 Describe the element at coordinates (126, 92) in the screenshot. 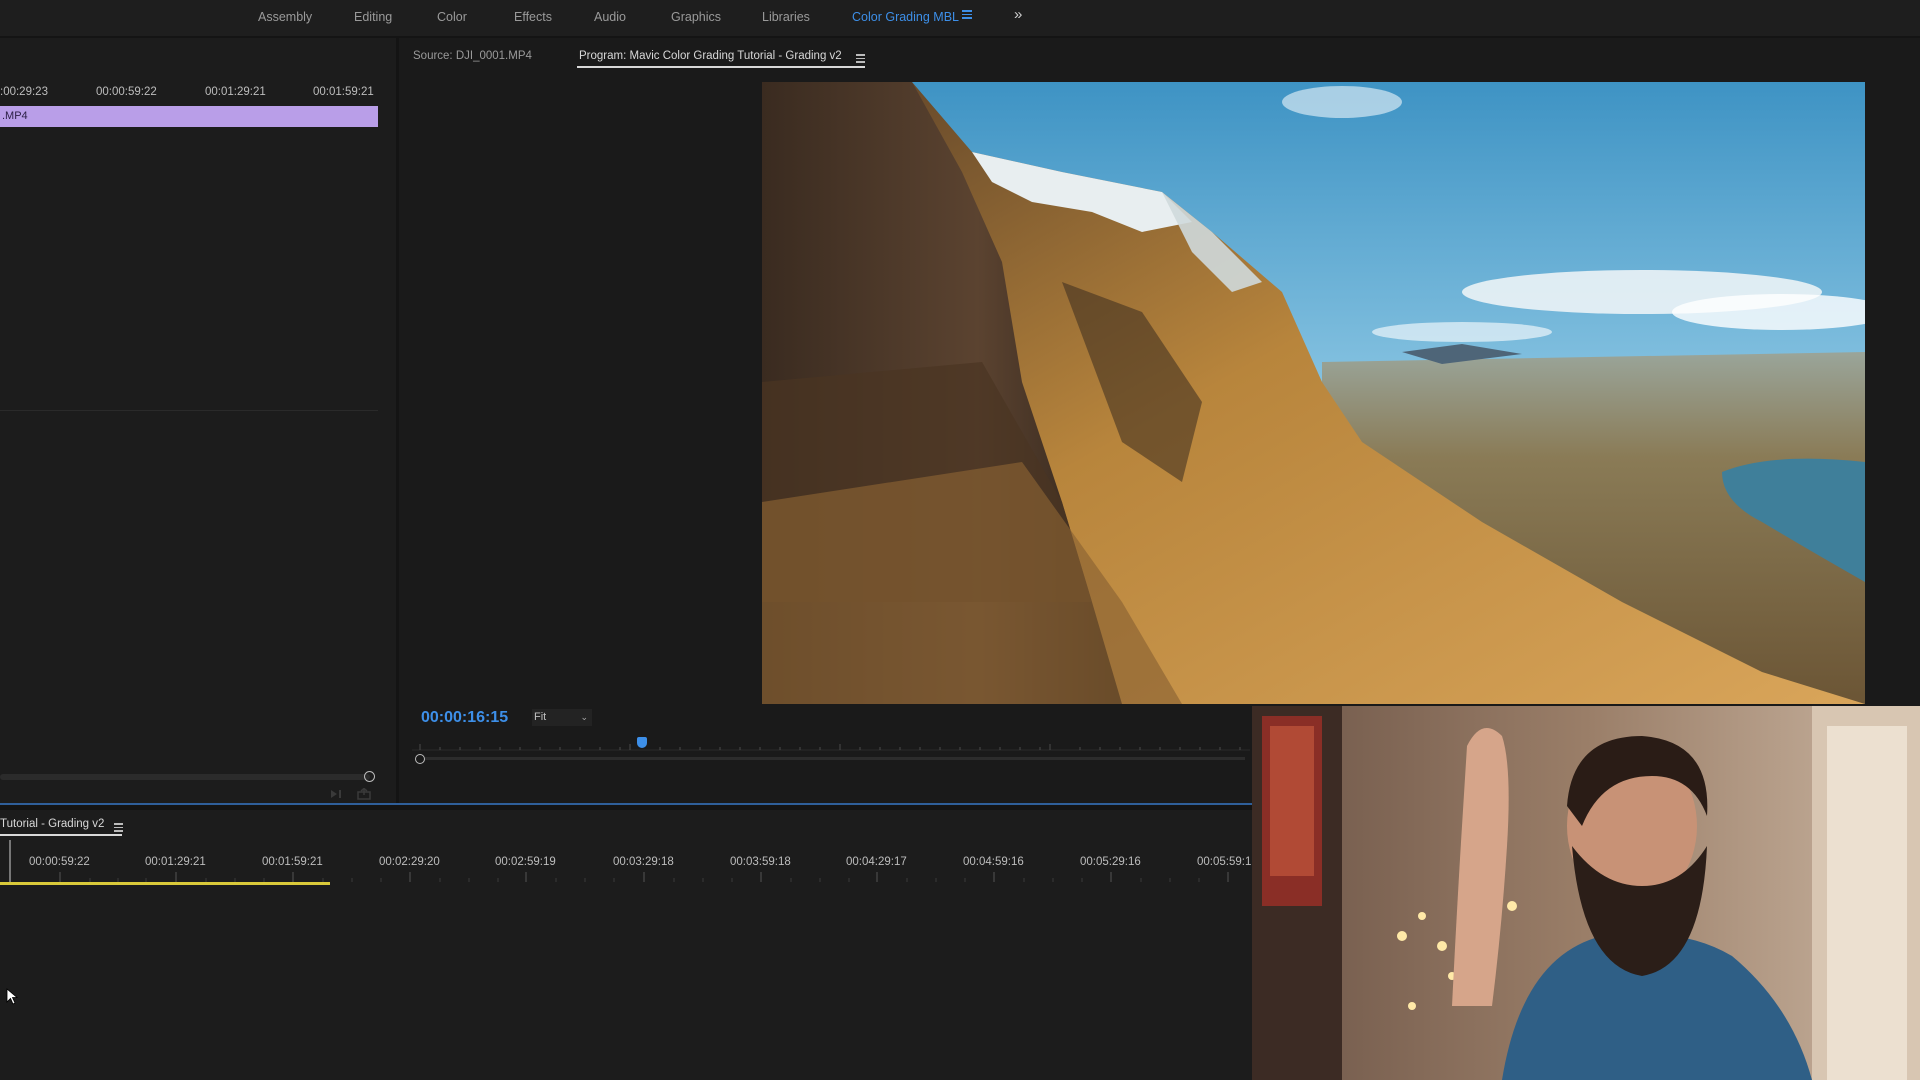

I see `source-ruler-timecode: 00:00:59:22` at that location.